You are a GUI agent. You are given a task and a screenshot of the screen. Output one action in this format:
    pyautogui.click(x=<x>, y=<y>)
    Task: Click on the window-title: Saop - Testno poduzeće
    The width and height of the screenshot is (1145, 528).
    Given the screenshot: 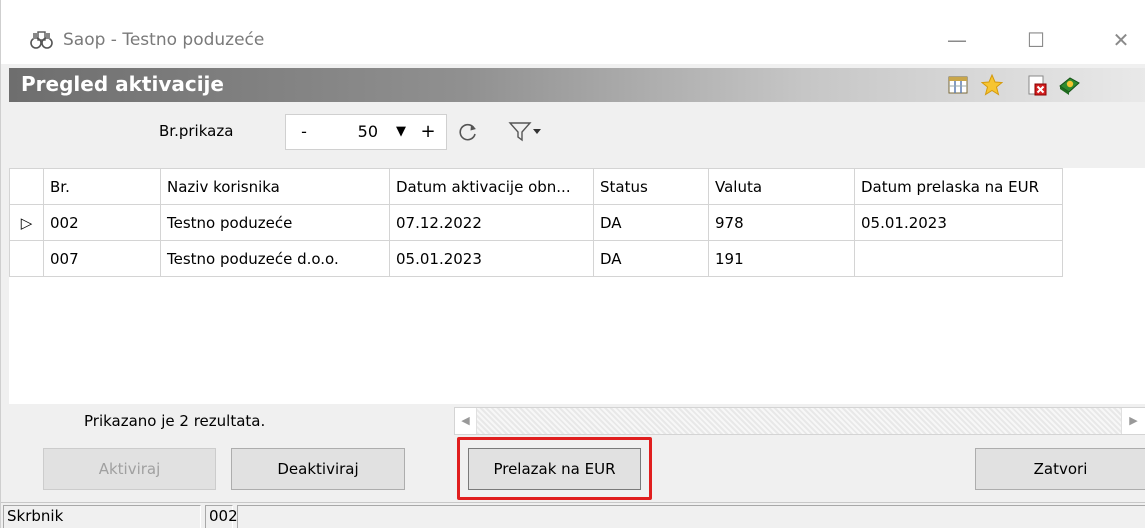 What is the action you would take?
    pyautogui.click(x=164, y=40)
    